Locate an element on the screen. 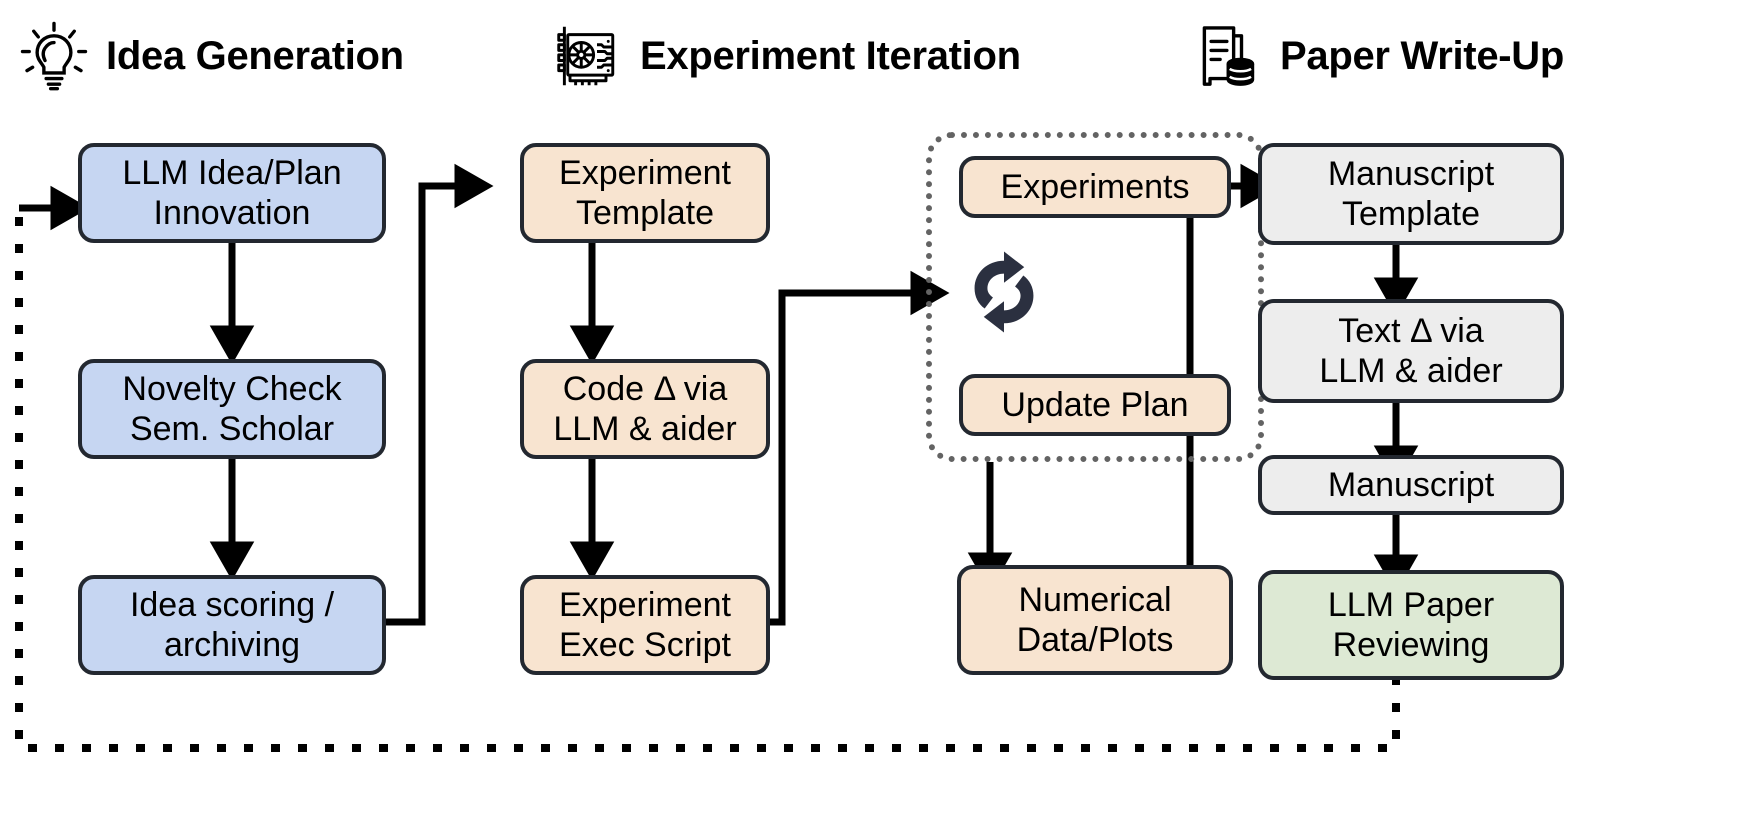 This screenshot has width=1738, height=818. refresh-cycle-icon is located at coordinates (1004, 292).